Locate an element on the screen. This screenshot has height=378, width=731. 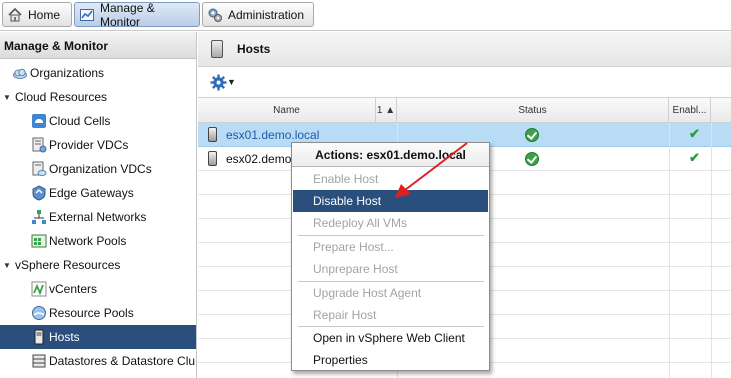
edge-gateways-icon is located at coordinates (39, 193).